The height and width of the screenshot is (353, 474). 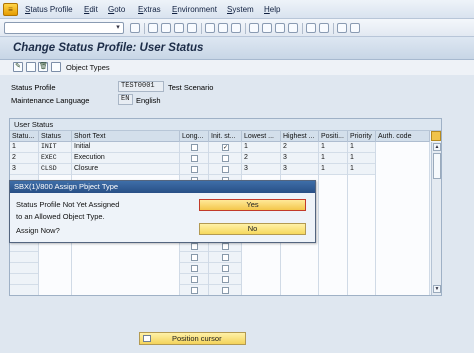 I want to click on cell-text: Closure, so click(x=126, y=169).